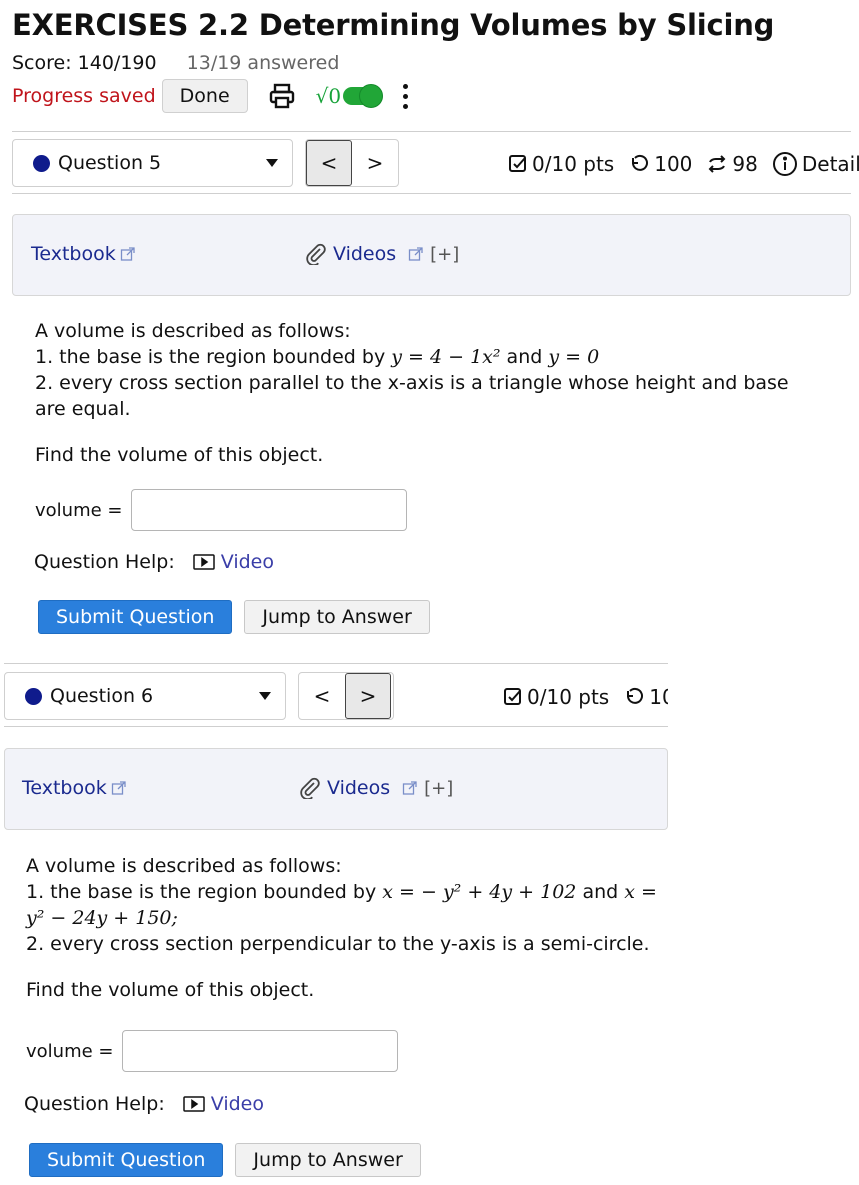 The image size is (859, 1185). I want to click on question-meta: 0/10 pts 100 98 Details, so click(683, 164).